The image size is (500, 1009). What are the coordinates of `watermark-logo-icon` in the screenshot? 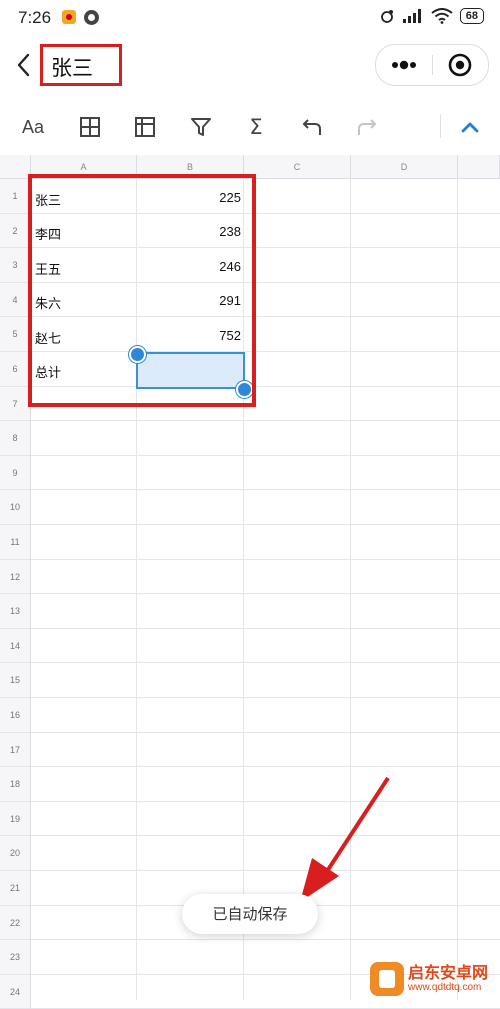 It's located at (387, 979).